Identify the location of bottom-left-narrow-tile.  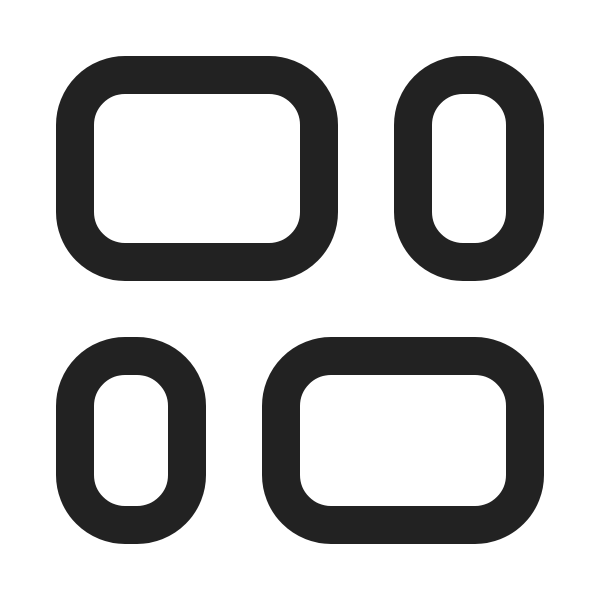
(131, 440).